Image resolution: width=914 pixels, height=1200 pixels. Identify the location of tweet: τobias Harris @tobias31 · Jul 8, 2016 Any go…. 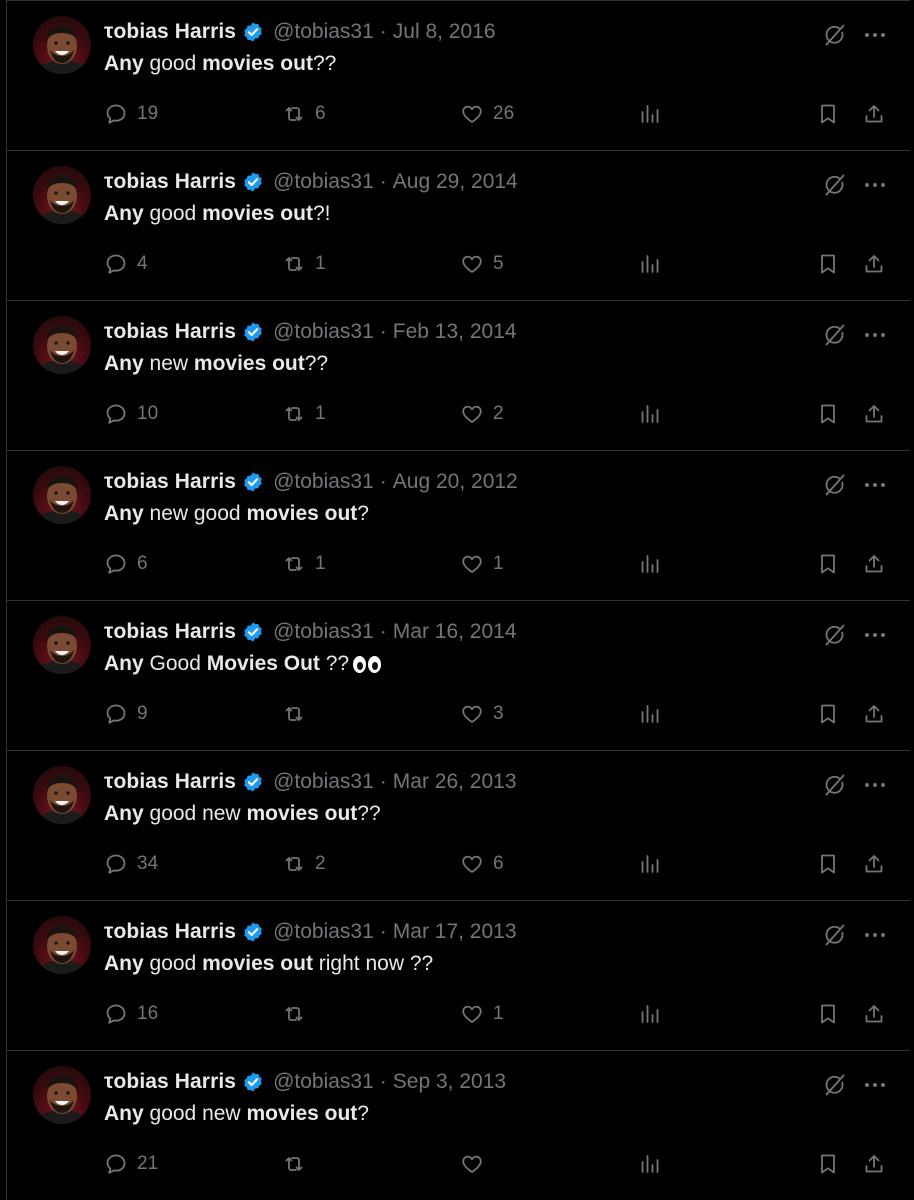
(457, 75).